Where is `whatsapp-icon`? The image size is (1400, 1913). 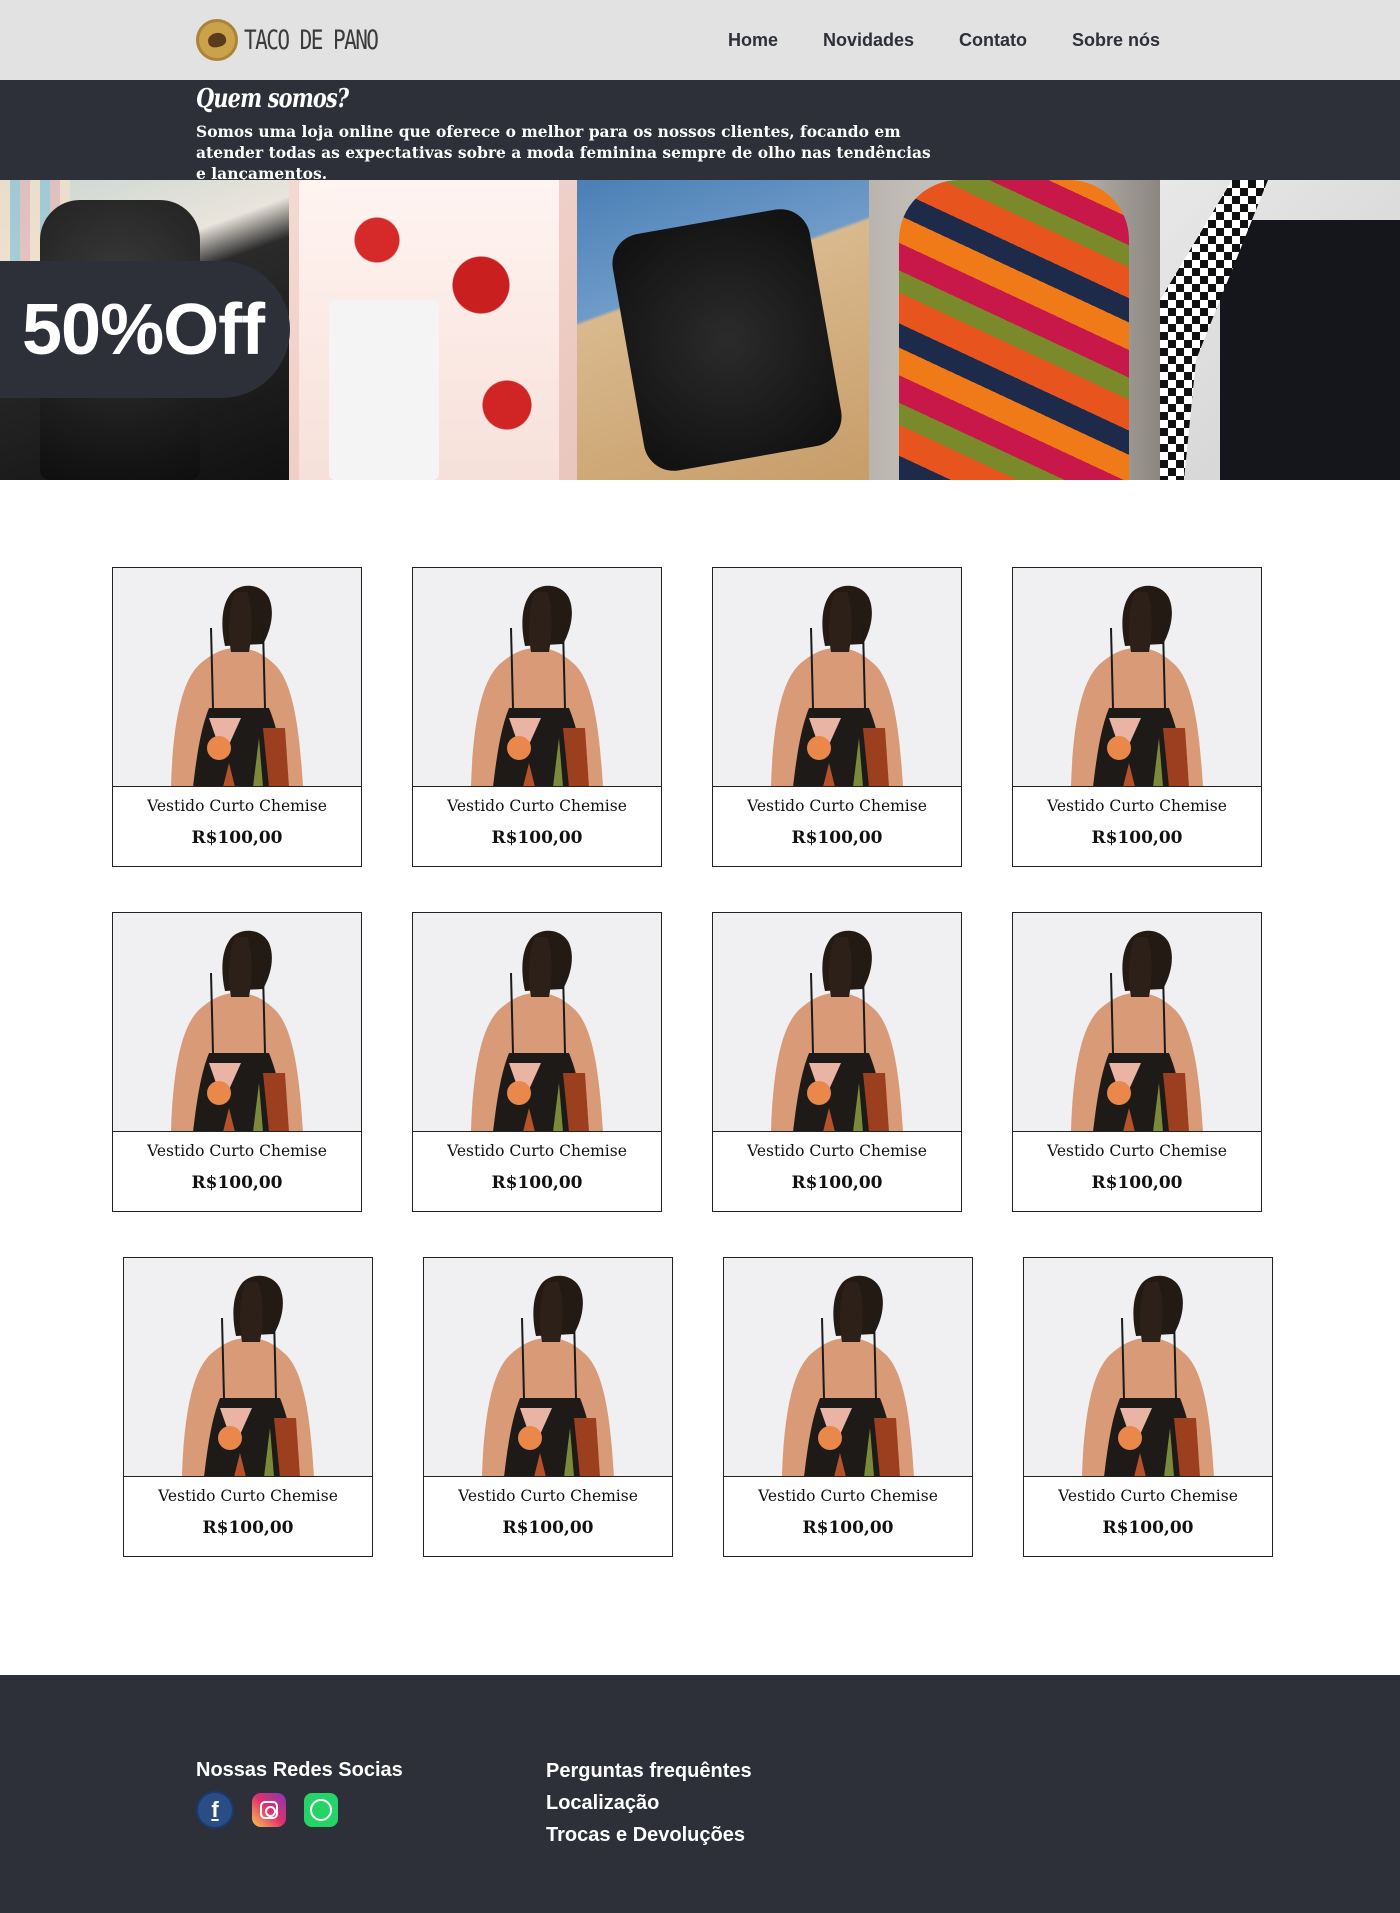
whatsapp-icon is located at coordinates (321, 1810).